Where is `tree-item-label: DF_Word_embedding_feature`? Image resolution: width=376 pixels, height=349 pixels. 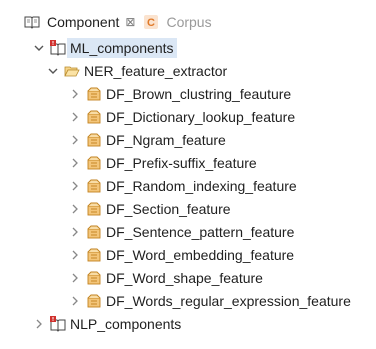 tree-item-label: DF_Word_embedding_feature is located at coordinates (200, 254).